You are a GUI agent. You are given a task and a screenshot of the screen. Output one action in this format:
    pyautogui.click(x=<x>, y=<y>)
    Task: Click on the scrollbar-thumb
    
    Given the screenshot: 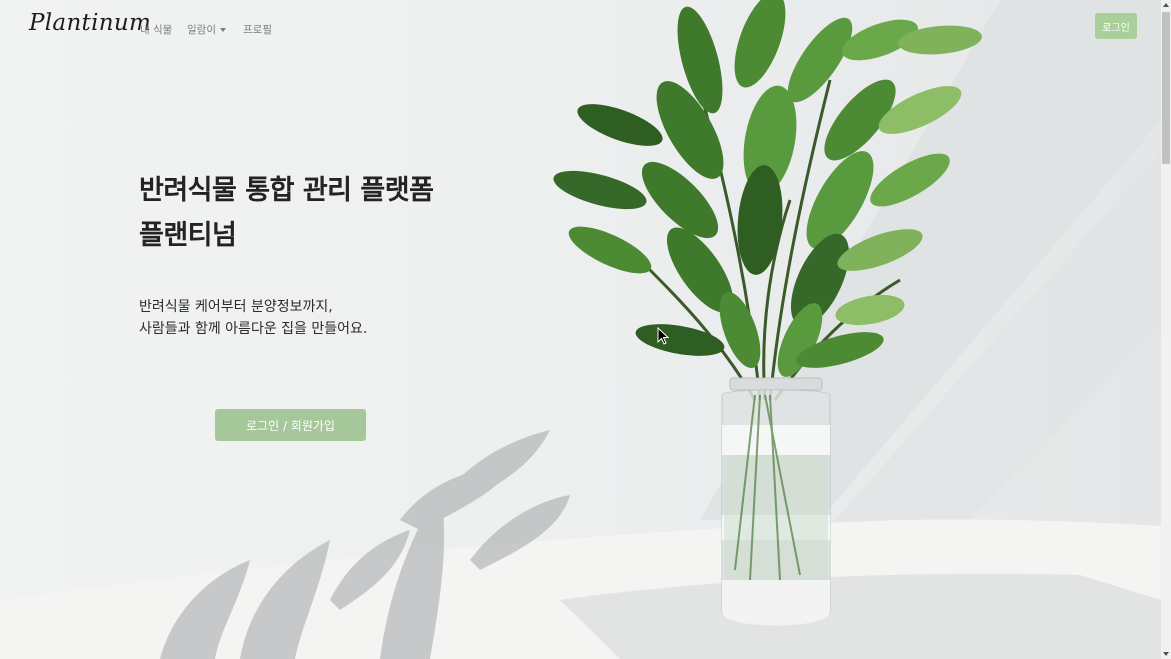 What is the action you would take?
    pyautogui.click(x=1166, y=88)
    